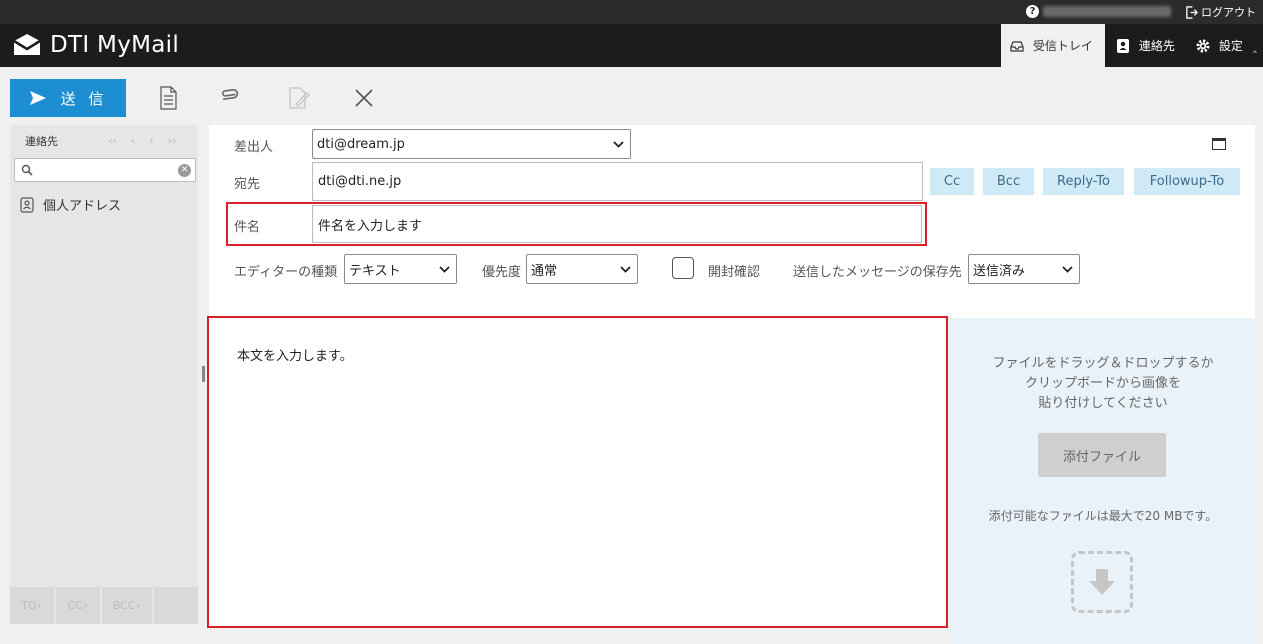  I want to click on editor-type-label: エディターの種類, so click(286, 272).